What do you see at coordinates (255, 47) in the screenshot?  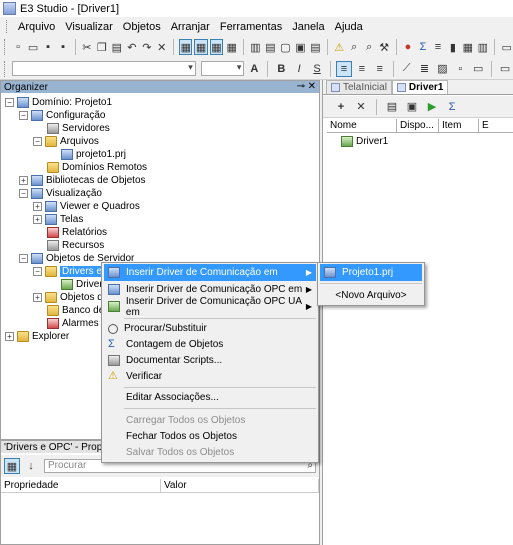 I see `align-icon: ▥` at bounding box center [255, 47].